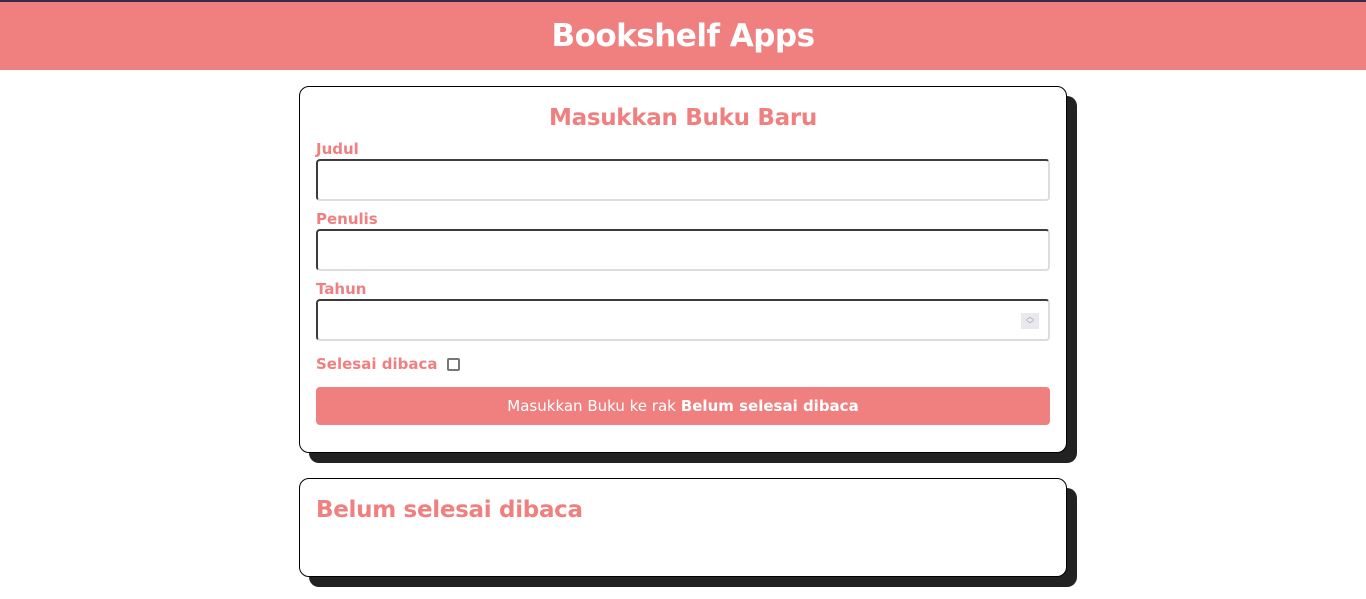  I want to click on submit-target: Belum selesai dibaca, so click(769, 406).